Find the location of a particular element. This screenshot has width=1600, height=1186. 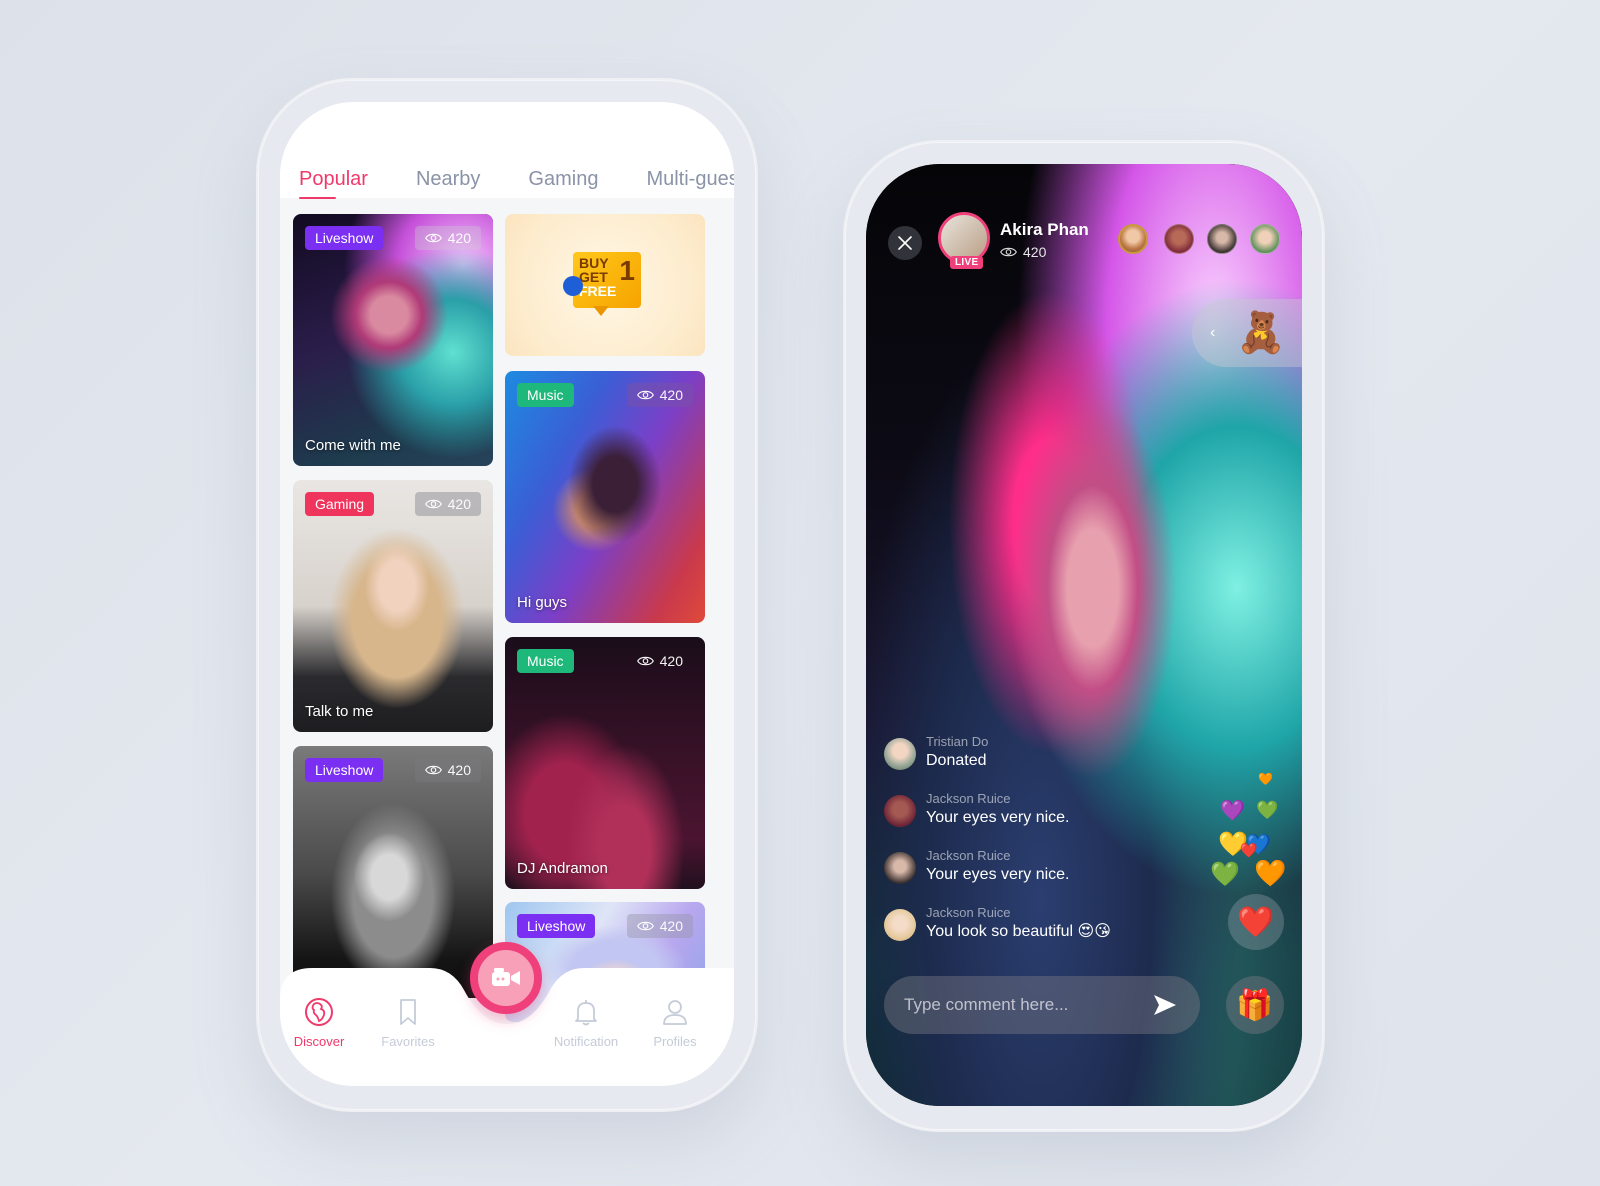

send-gift-button: 🎁 is located at coordinates (1255, 1005).